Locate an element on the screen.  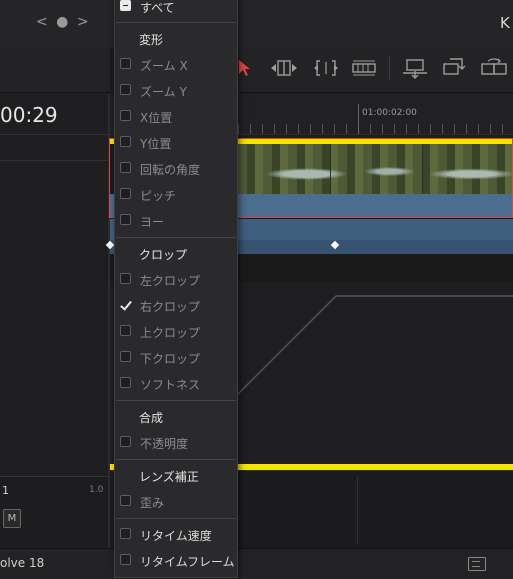
menu-item-label: ズーム Y is located at coordinates (163, 92).